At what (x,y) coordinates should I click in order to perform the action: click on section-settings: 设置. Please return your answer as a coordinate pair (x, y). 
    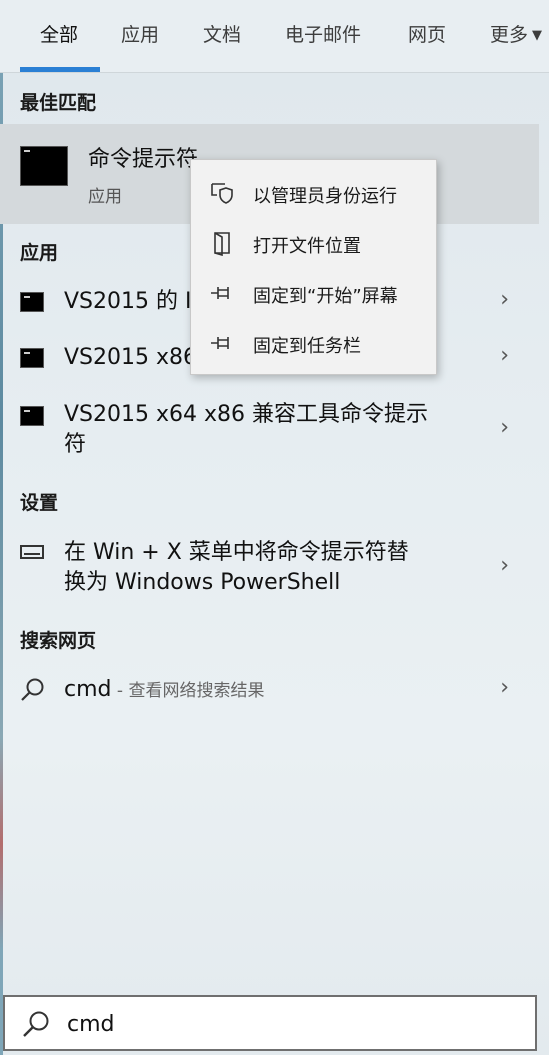
    Looking at the image, I should click on (39, 503).